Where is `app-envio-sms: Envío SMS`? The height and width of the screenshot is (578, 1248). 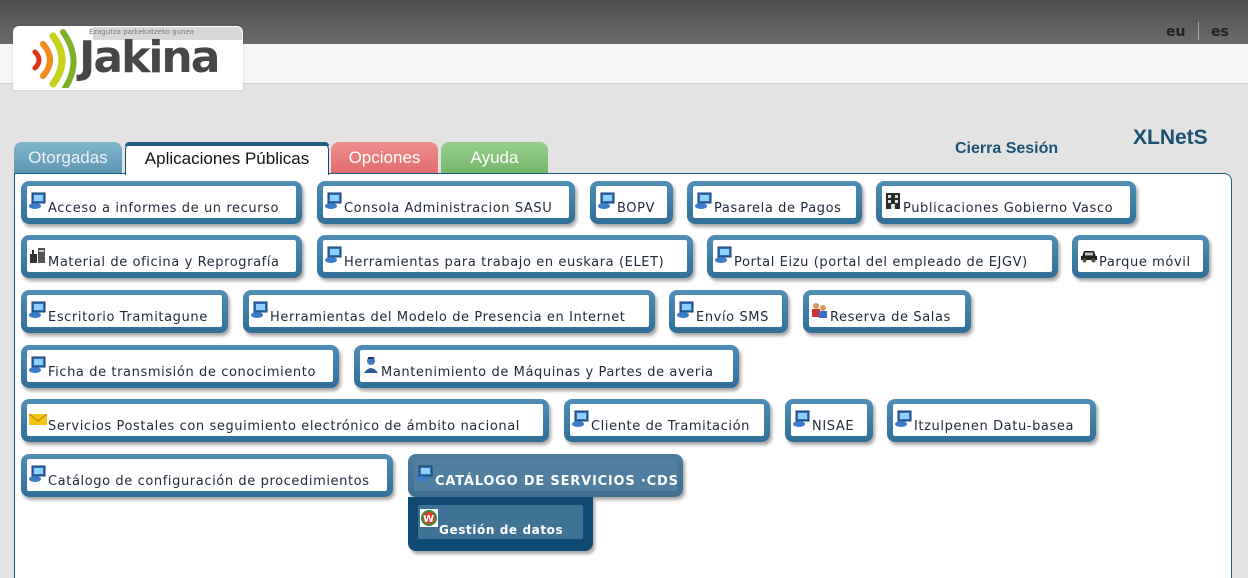
app-envio-sms: Envío SMS is located at coordinates (728, 311).